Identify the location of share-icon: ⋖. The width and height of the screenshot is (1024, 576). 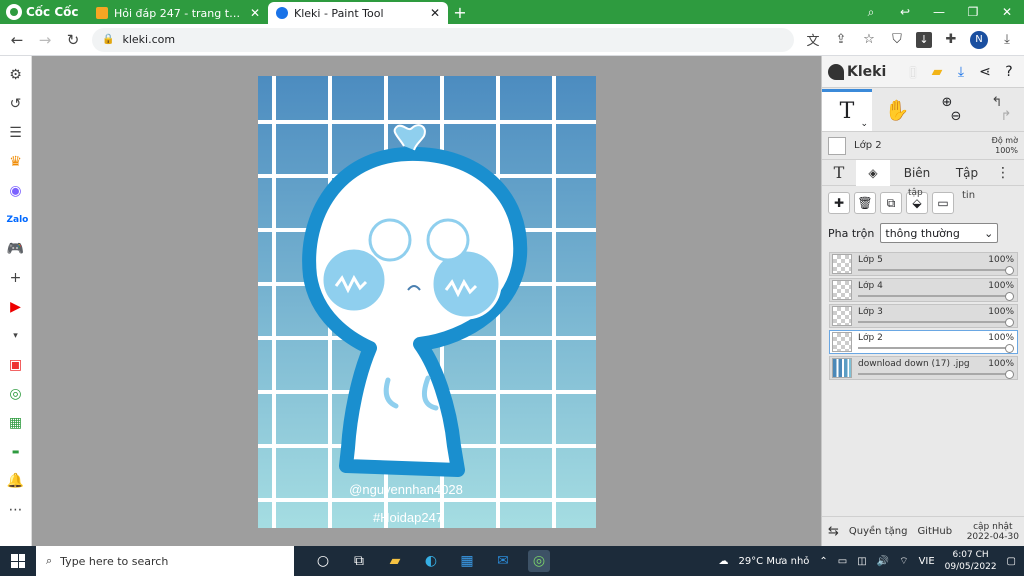
(985, 72).